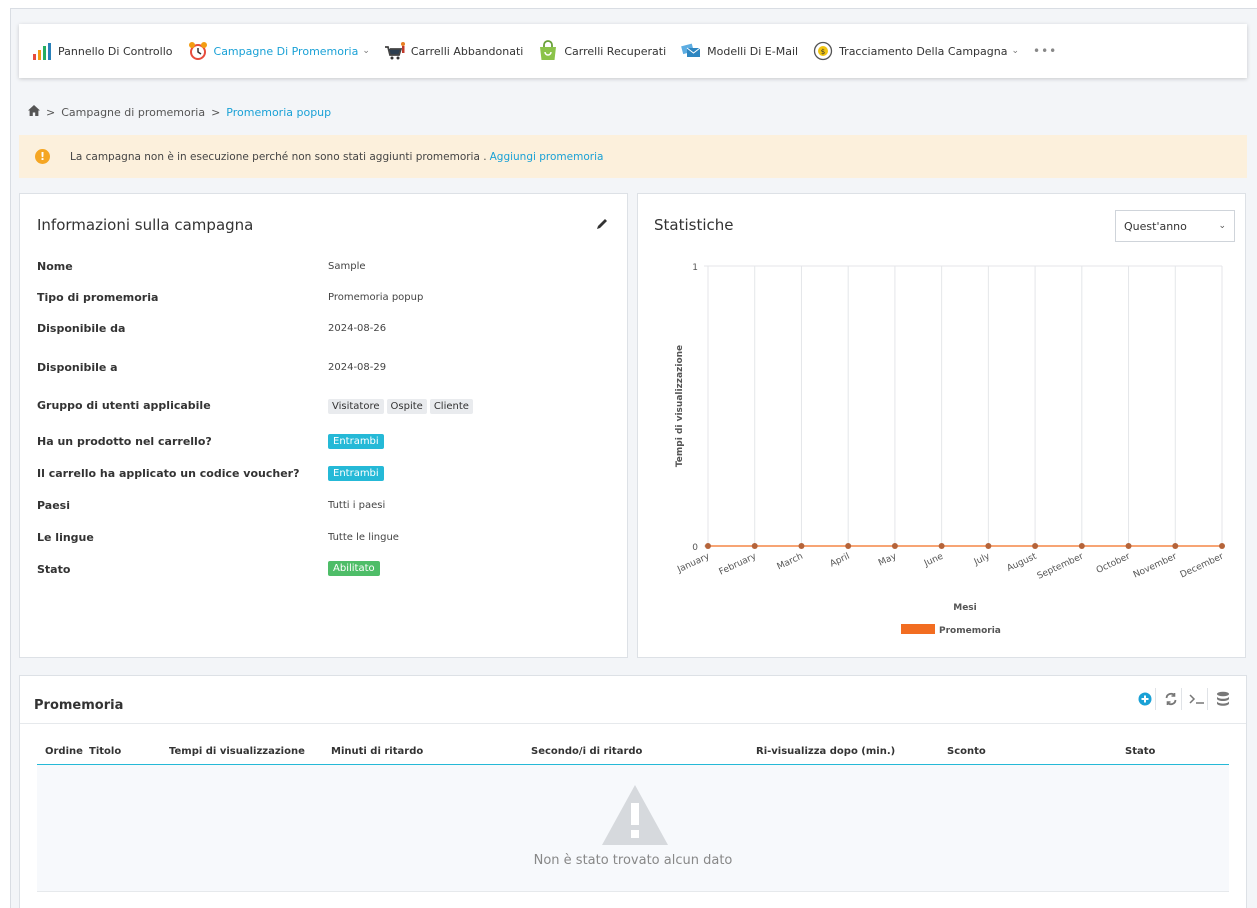 The image size is (1257, 908). What do you see at coordinates (1155, 566) in the screenshot?
I see `chart-x-tick-label: November` at bounding box center [1155, 566].